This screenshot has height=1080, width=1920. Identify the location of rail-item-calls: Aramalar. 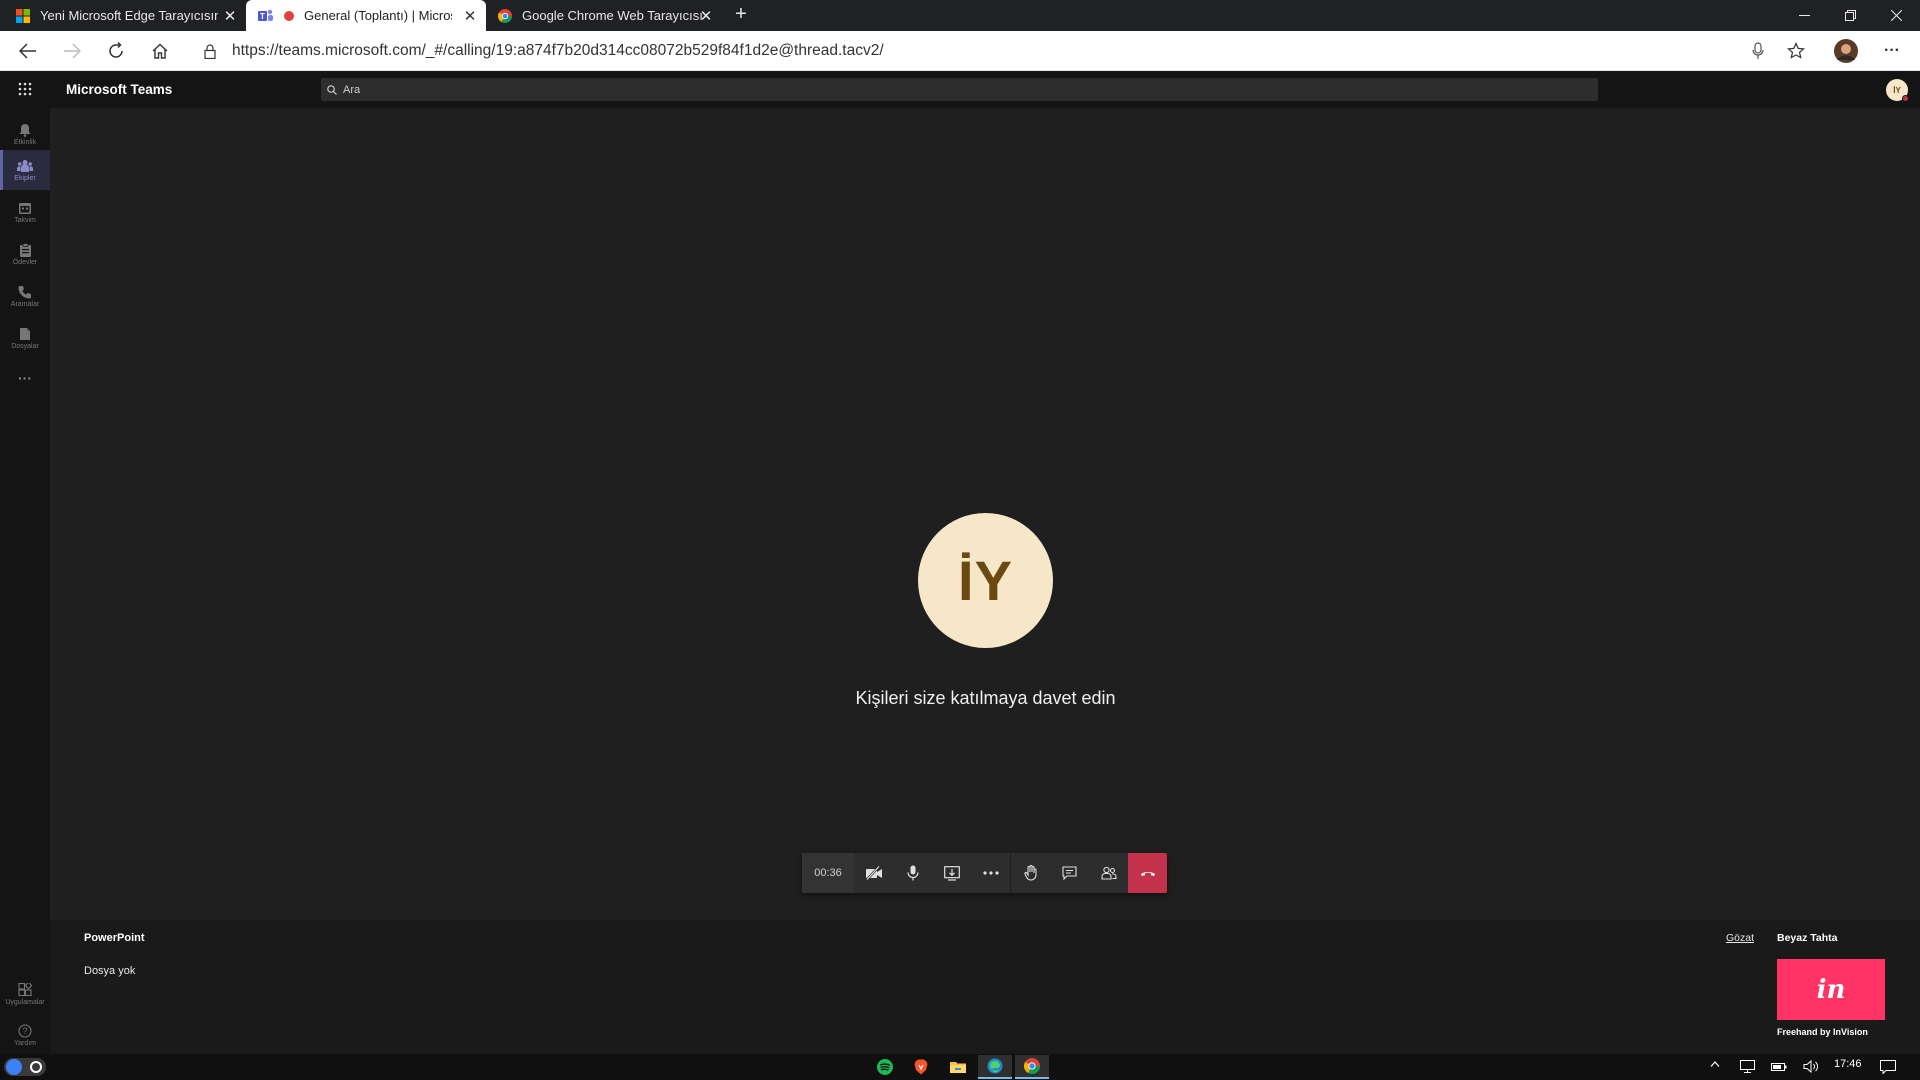
(25, 296).